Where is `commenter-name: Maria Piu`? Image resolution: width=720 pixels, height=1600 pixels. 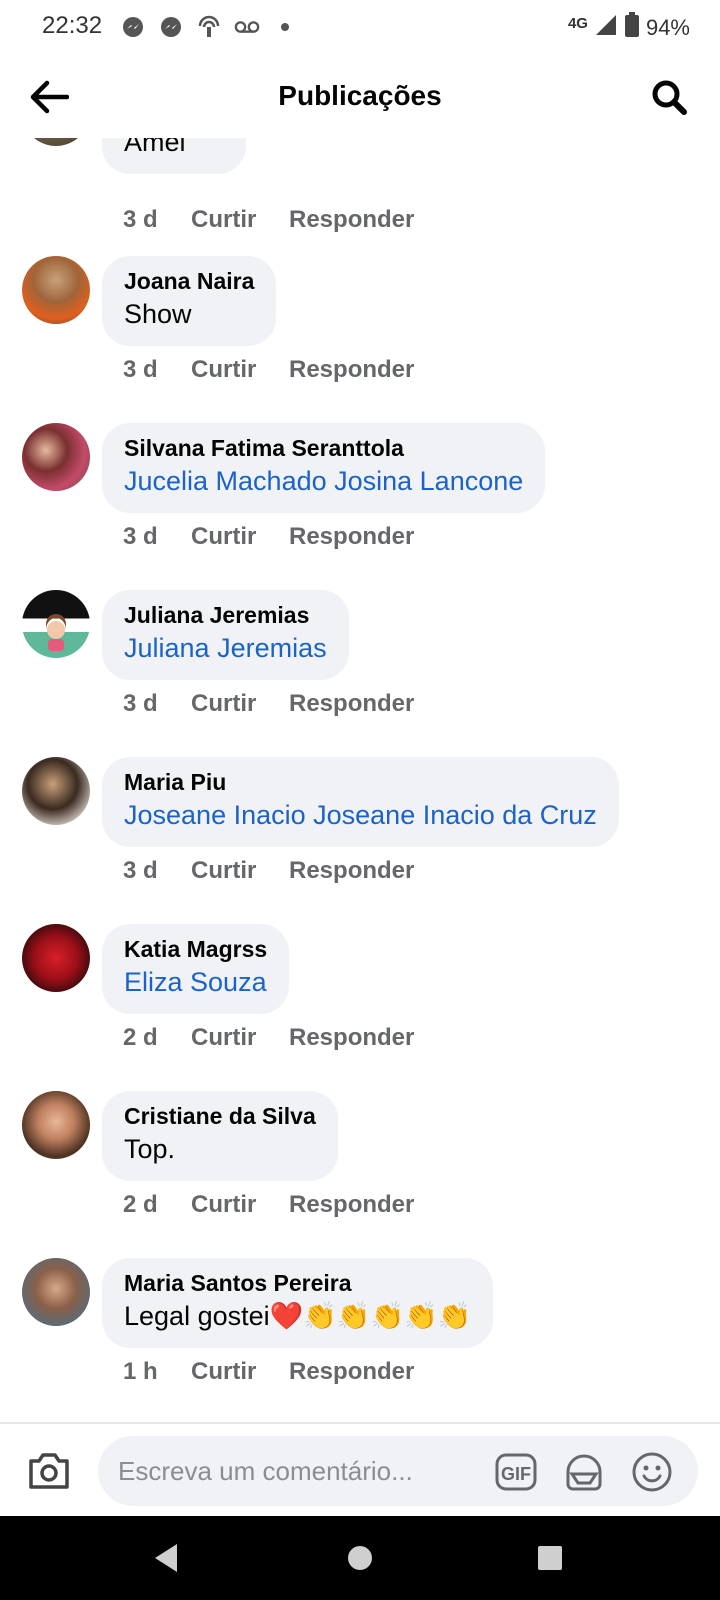 commenter-name: Maria Piu is located at coordinates (360, 782).